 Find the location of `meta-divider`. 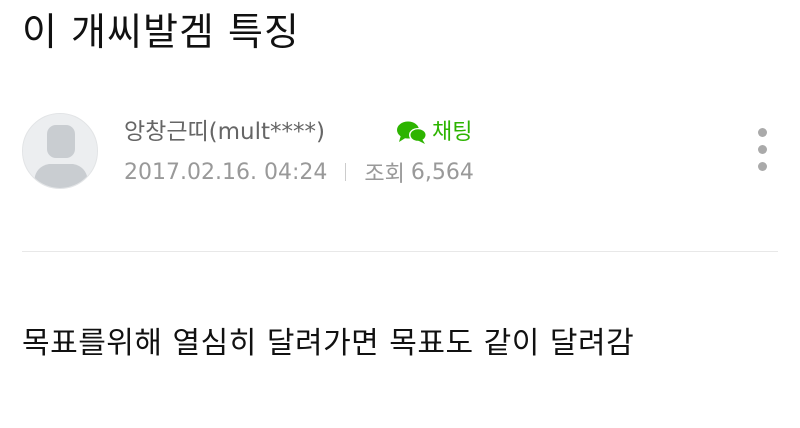

meta-divider is located at coordinates (346, 172).